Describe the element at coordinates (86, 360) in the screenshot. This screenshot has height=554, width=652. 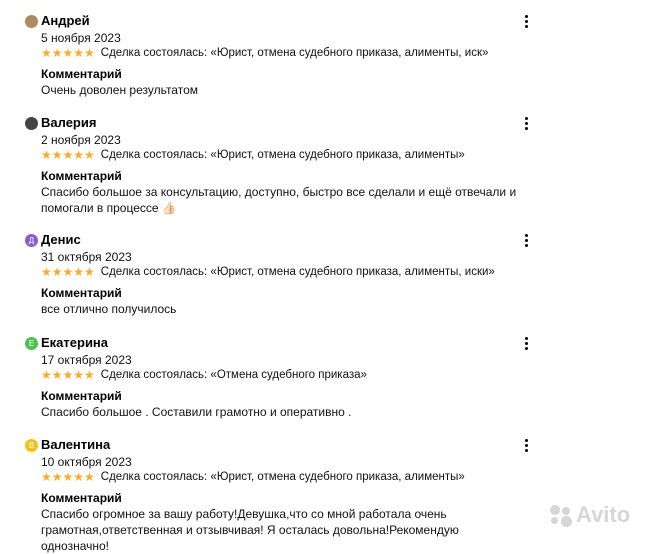
I see `review-date: 17 октября 2023` at that location.